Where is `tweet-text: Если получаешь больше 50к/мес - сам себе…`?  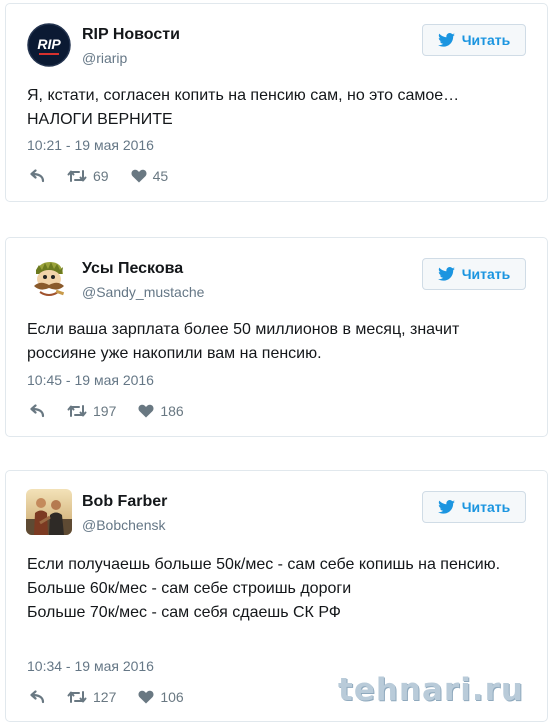 tweet-text: Если получаешь больше 50к/мес - сам себе… is located at coordinates (277, 589).